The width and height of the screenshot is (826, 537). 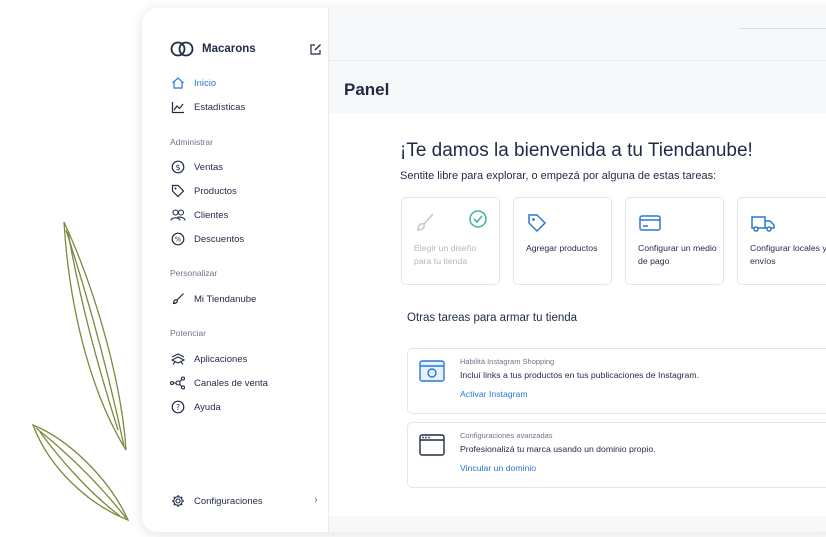 I want to click on sidebar-item-configuraciones: Configuraciones, so click(x=216, y=501).